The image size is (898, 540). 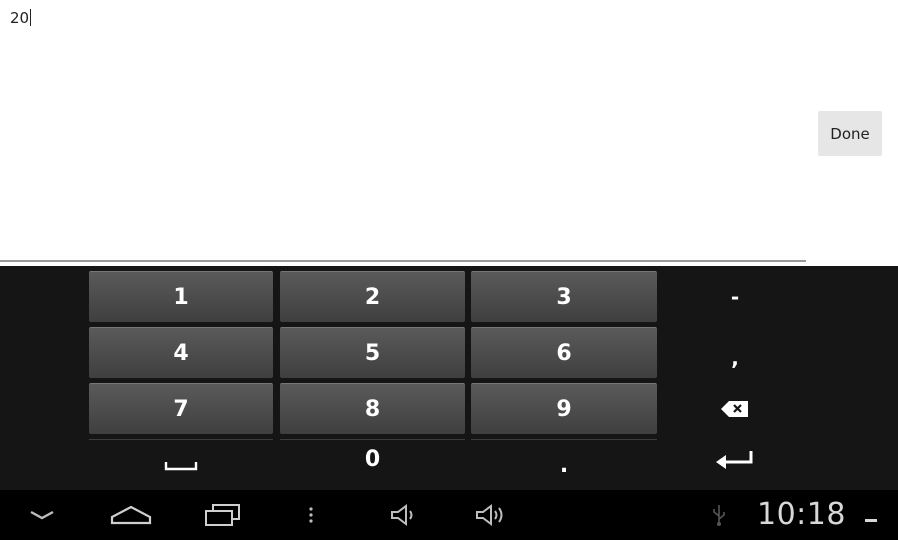 What do you see at coordinates (31, 17) in the screenshot?
I see `text-cursor` at bounding box center [31, 17].